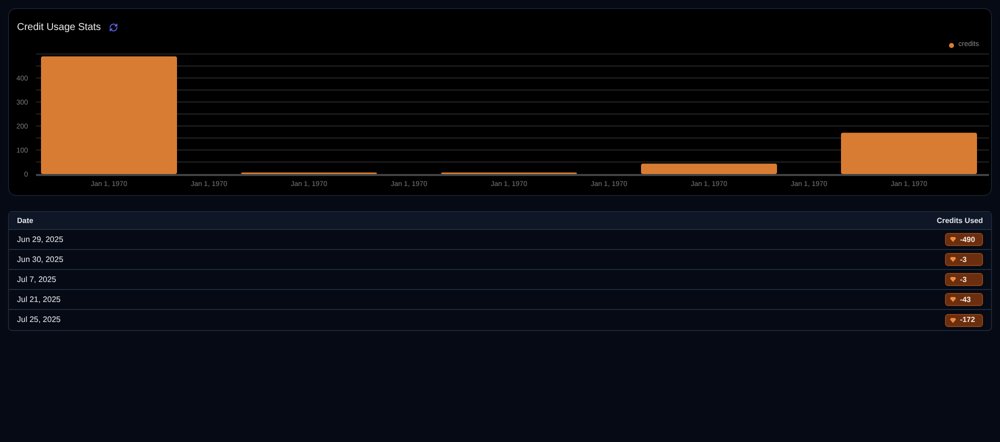 The image size is (1000, 442). I want to click on date-cell: Jun 30, 2025, so click(40, 260).